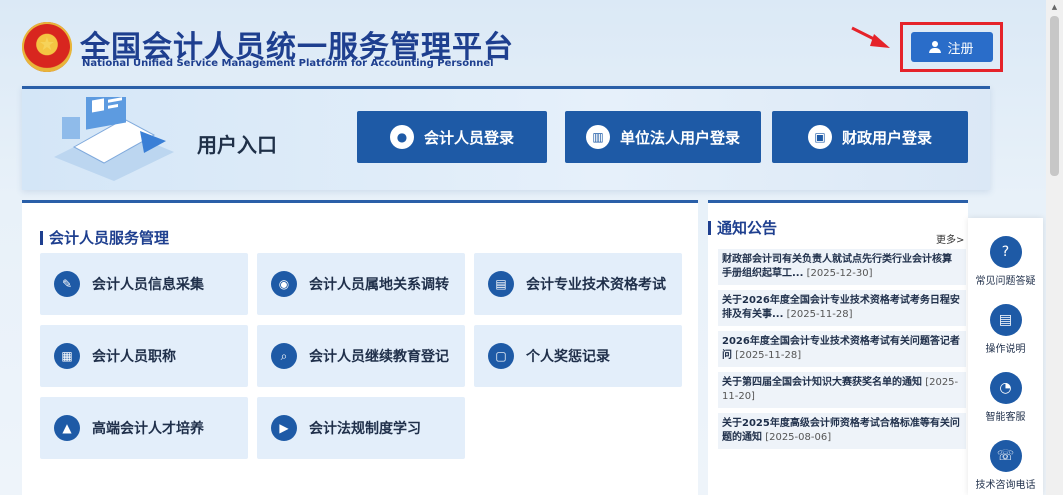  What do you see at coordinates (501, 284) in the screenshot?
I see `document-icon: ▤` at bounding box center [501, 284].